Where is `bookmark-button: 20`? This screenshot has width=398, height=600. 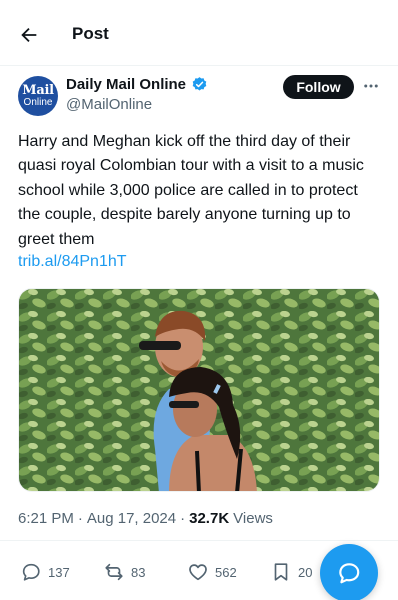 bookmark-button: 20 is located at coordinates (291, 572).